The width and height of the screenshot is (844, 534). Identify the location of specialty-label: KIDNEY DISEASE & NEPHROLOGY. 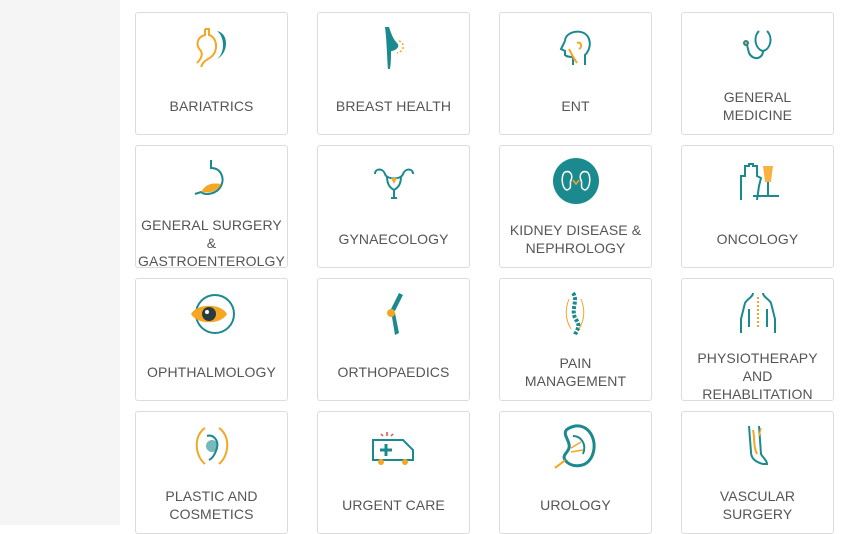
(575, 238).